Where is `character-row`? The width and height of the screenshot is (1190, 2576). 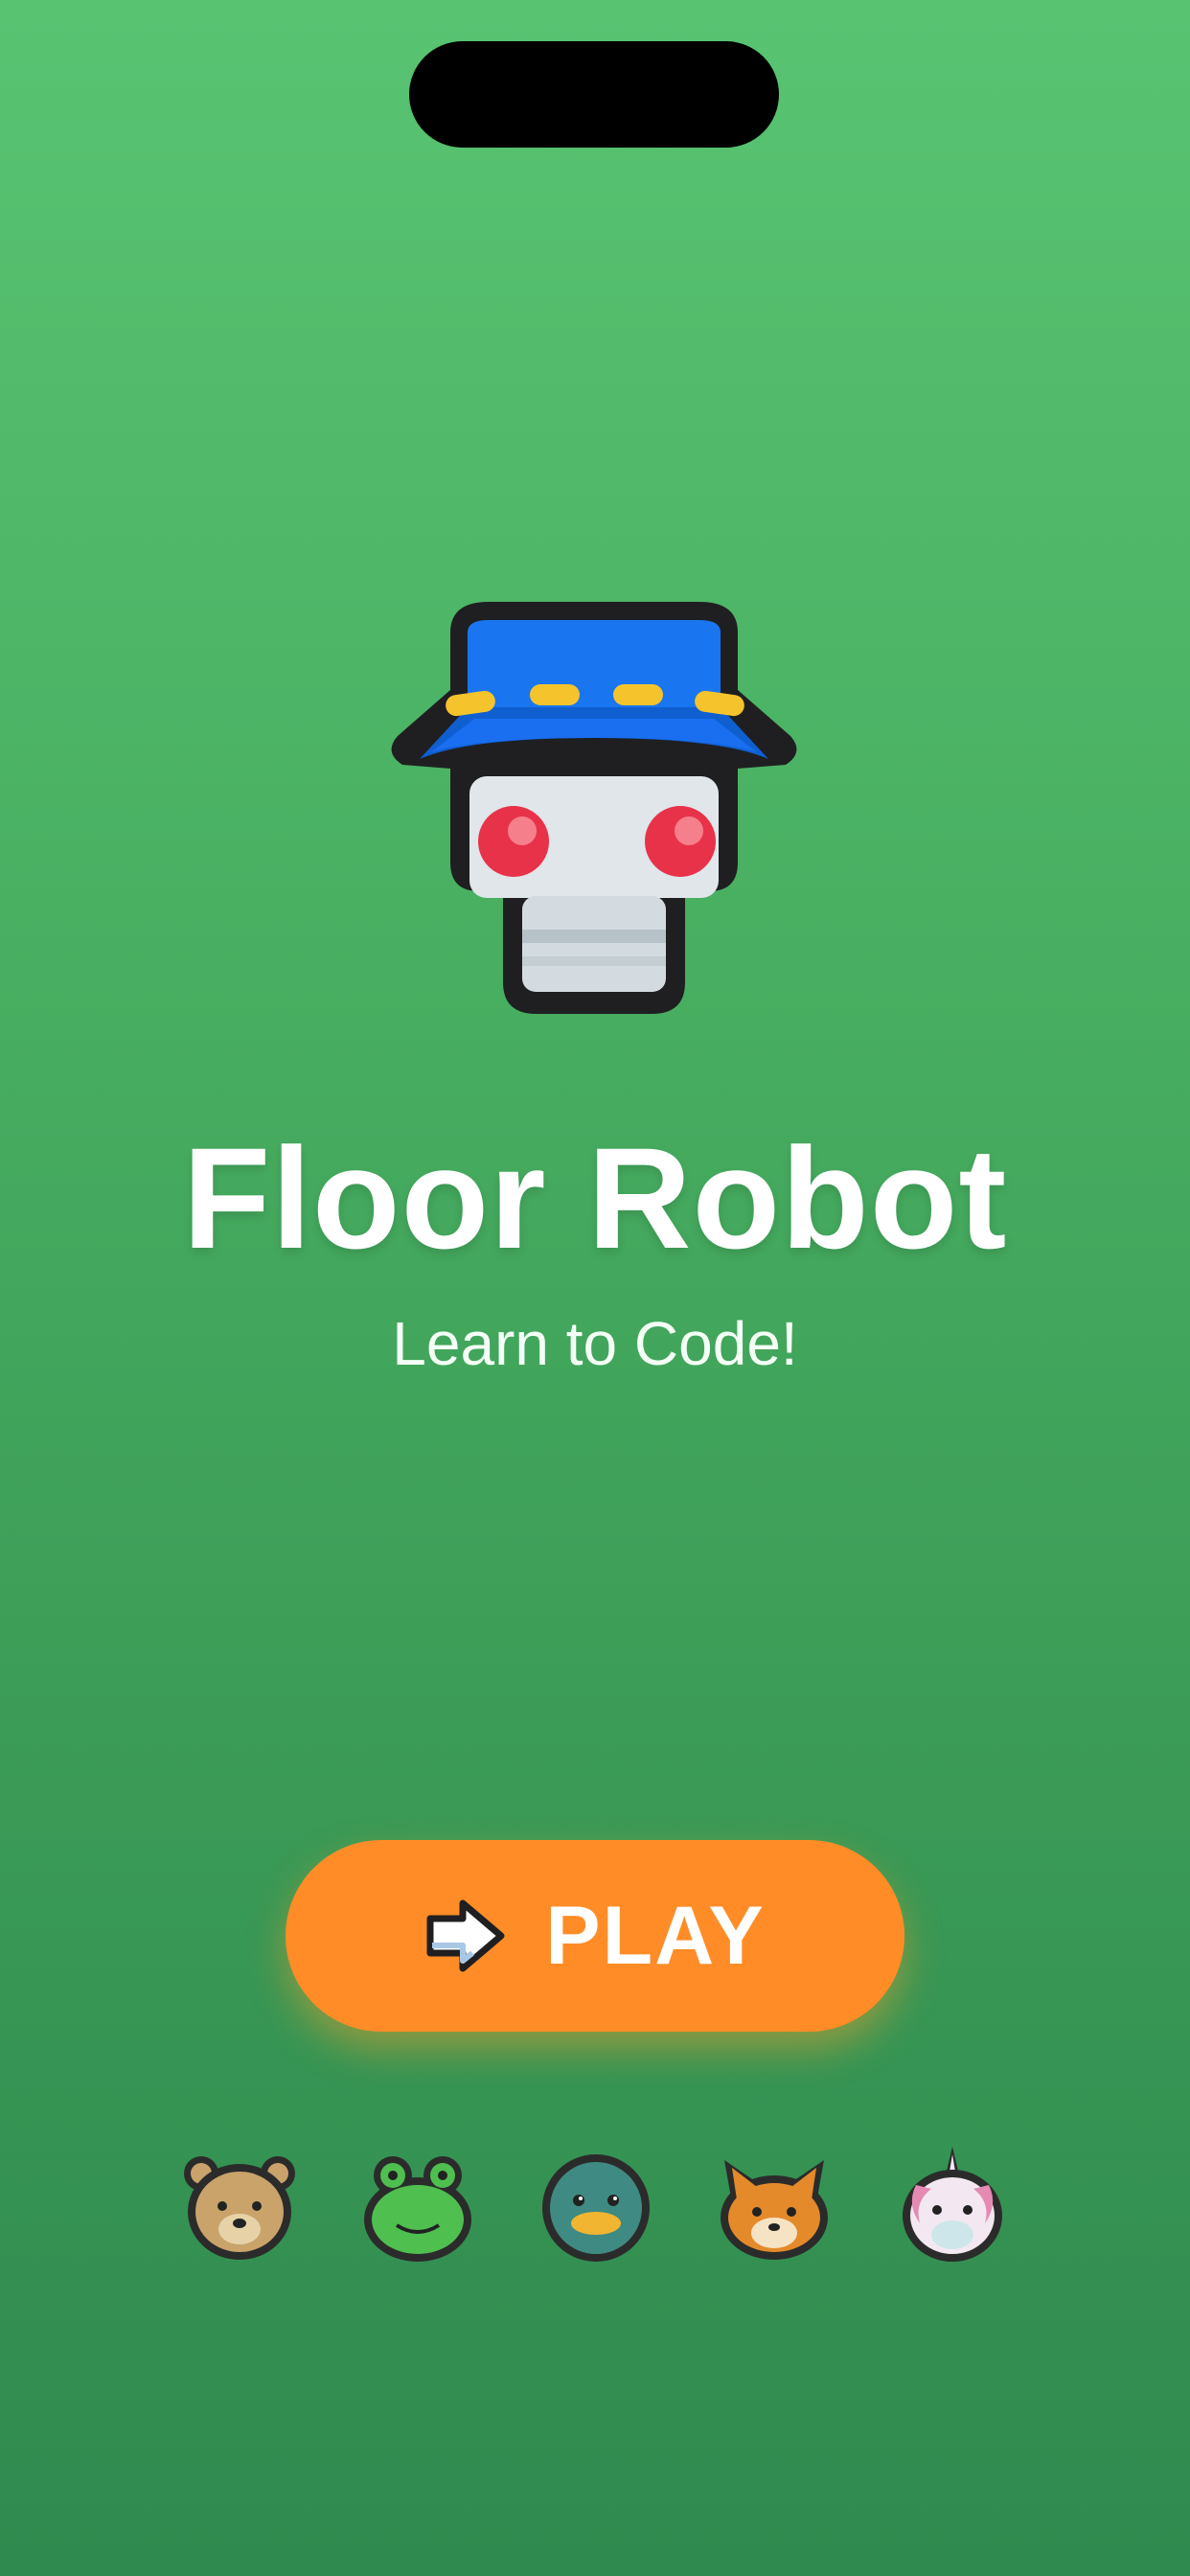
character-row is located at coordinates (595, 2209).